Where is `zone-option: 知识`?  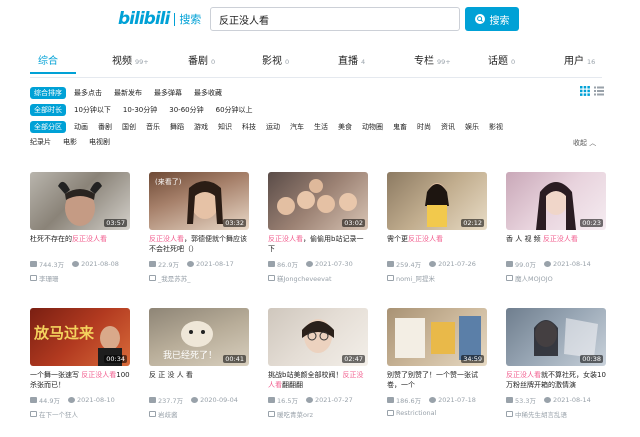
zone-option: 知识 is located at coordinates (225, 127).